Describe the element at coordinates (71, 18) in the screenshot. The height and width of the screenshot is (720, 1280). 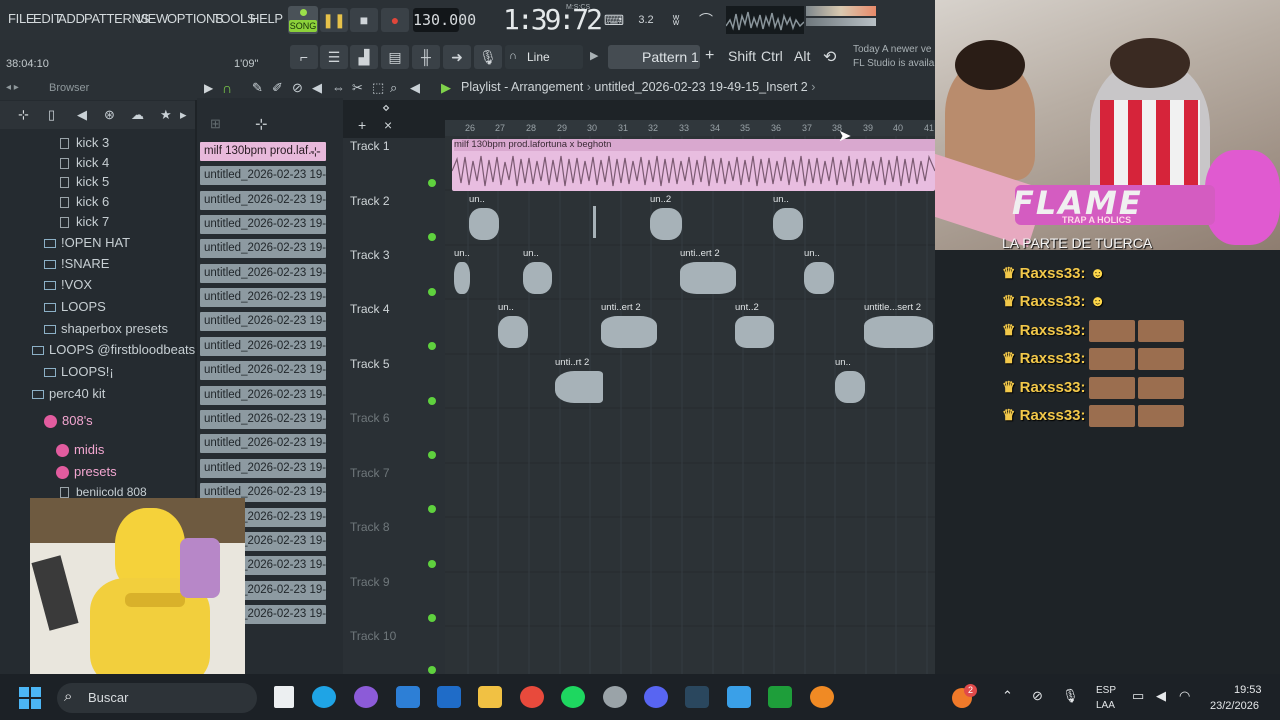
I see `menu-add: ADD` at that location.